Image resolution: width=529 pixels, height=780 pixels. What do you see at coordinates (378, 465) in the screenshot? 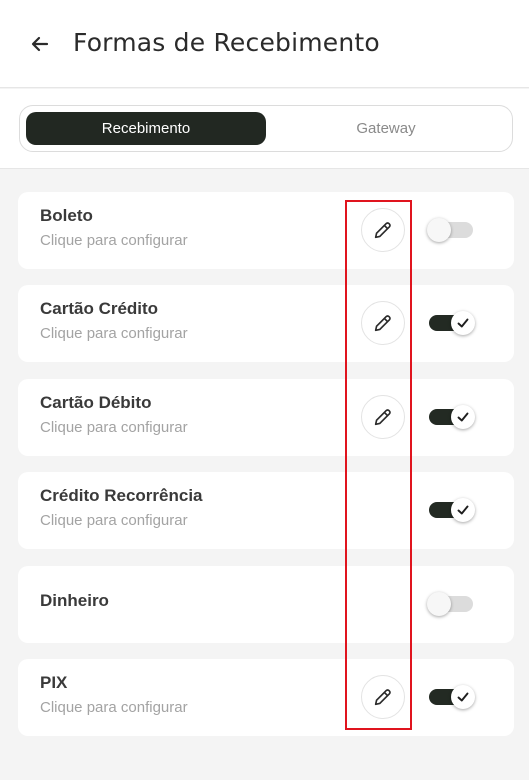
I see `annotation-highlight-box` at bounding box center [378, 465].